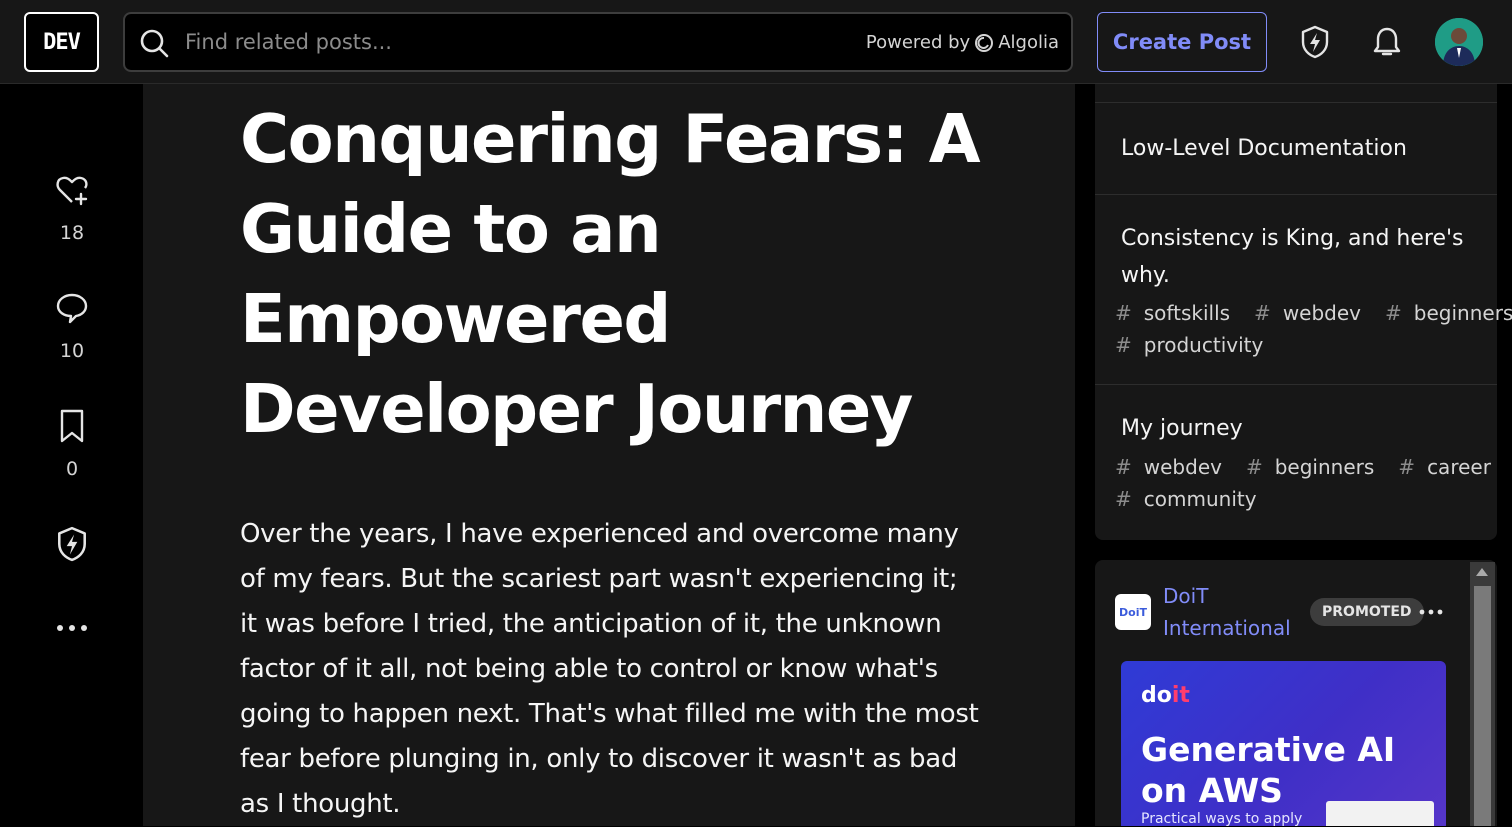 The height and width of the screenshot is (827, 1512). I want to click on top-header: DEV Powered by Algolia Create Post, so click(756, 42).